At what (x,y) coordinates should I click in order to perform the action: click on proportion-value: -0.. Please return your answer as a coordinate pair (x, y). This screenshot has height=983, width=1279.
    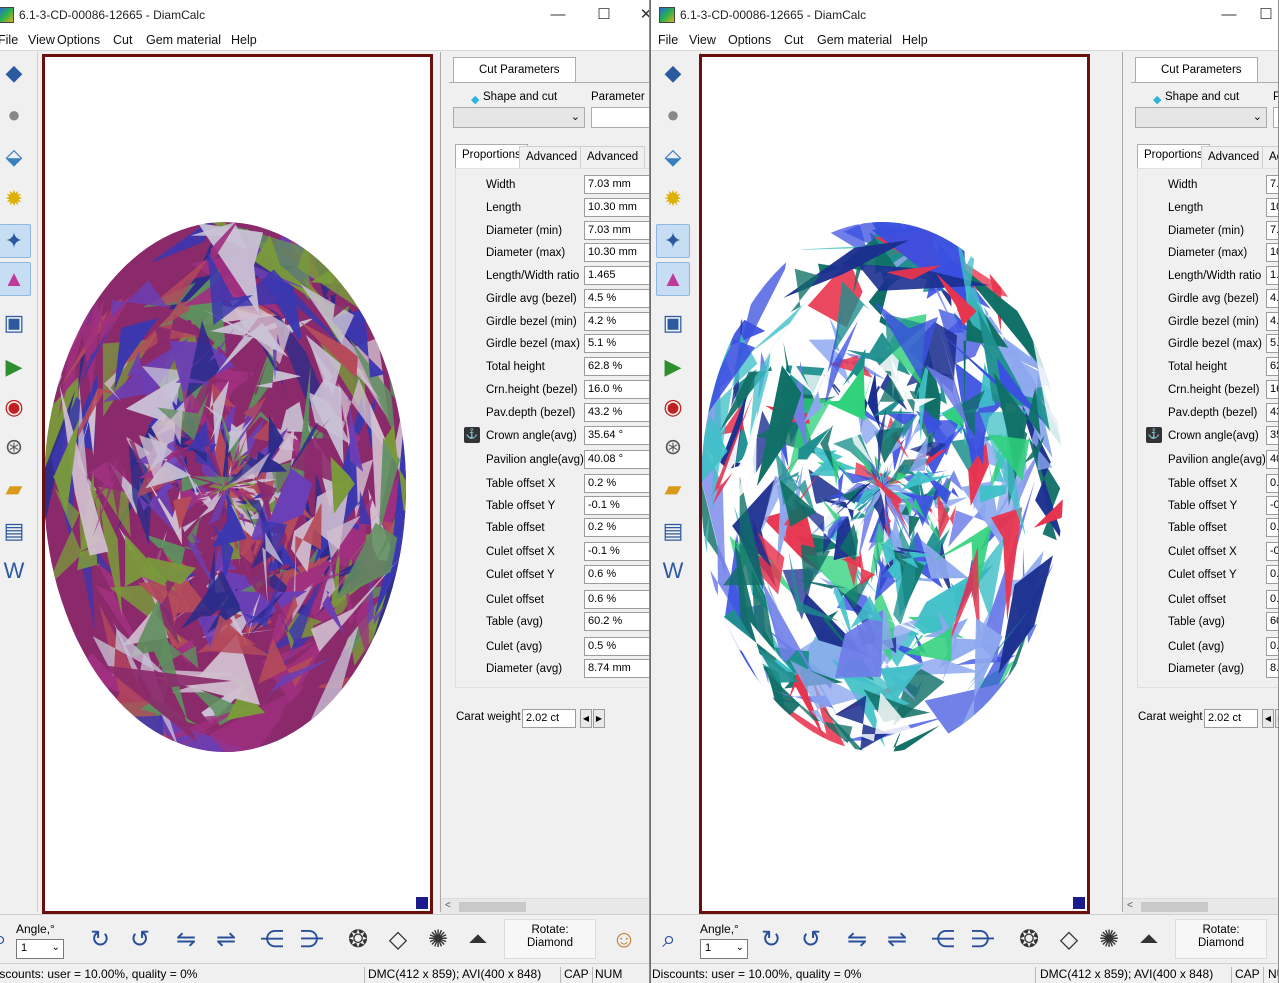
    Looking at the image, I should click on (1272, 551).